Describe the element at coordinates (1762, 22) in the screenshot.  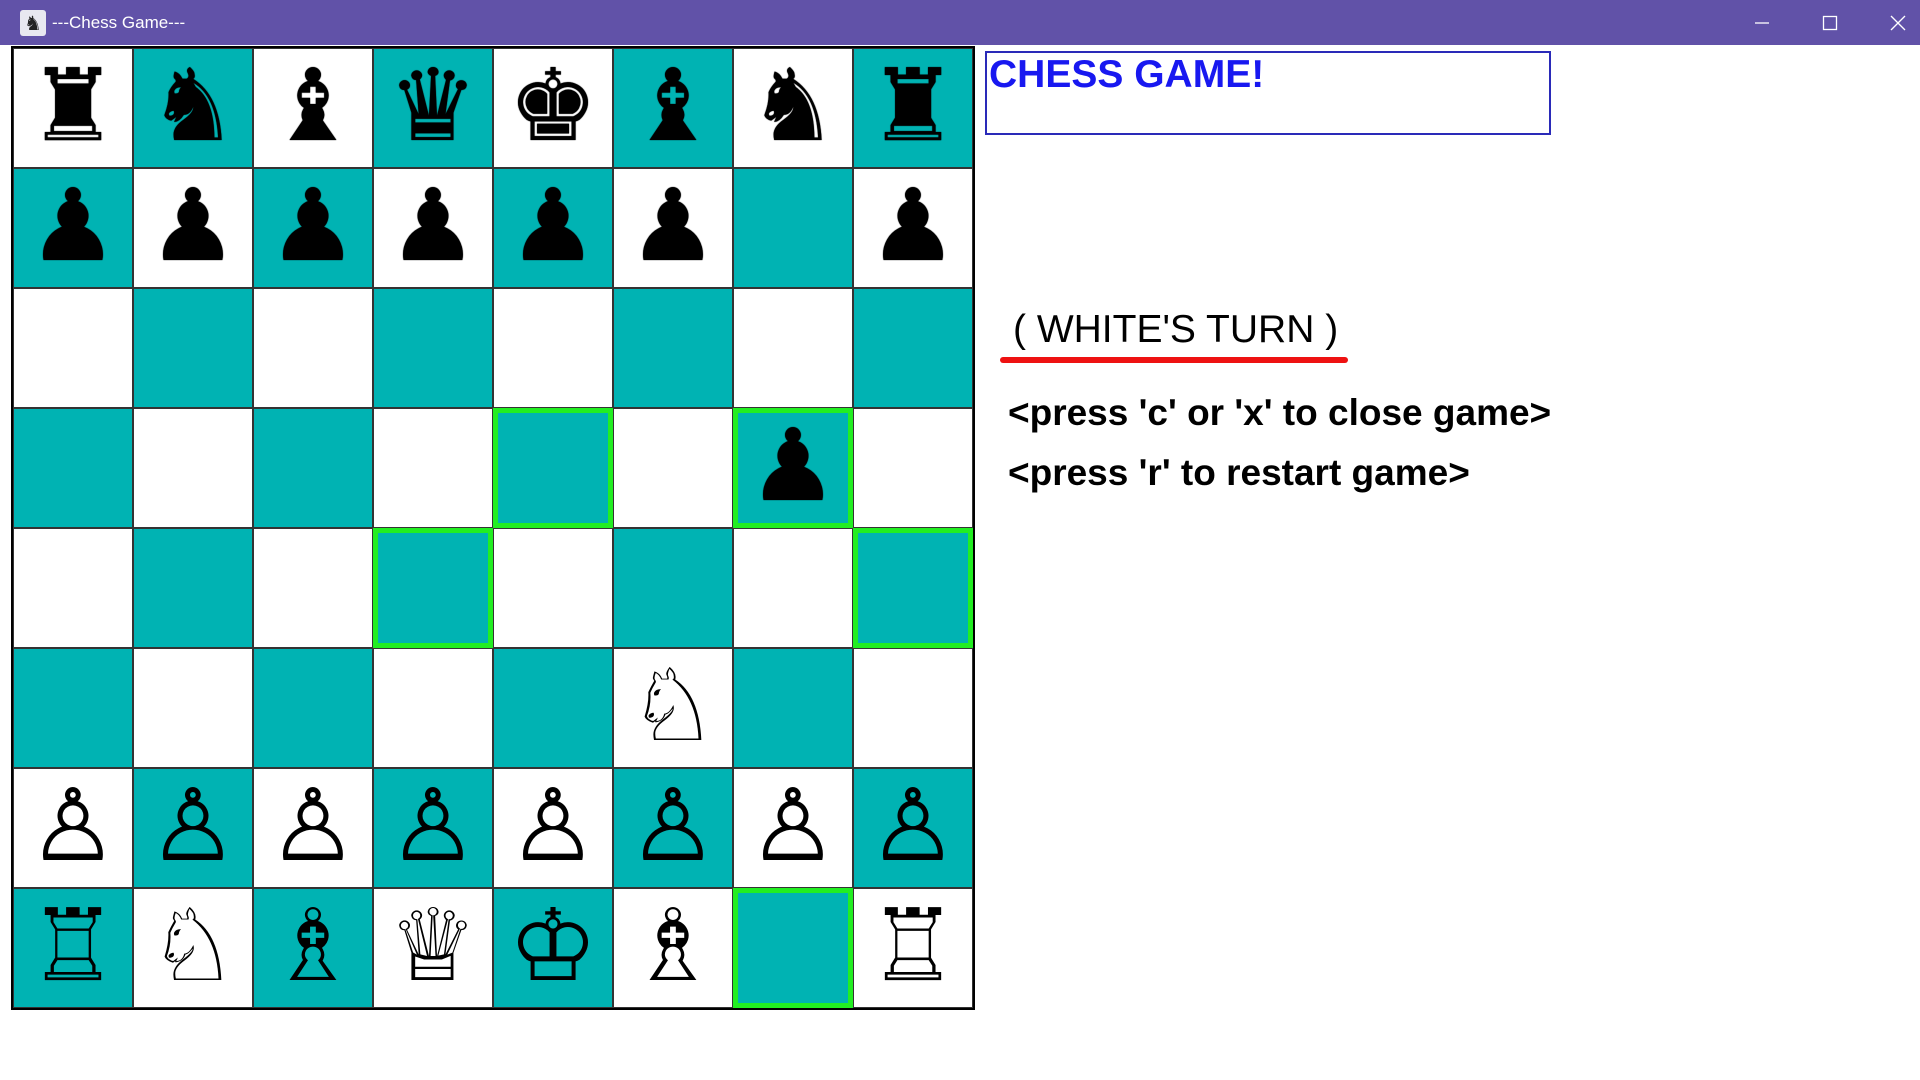
I see `minimize-button` at that location.